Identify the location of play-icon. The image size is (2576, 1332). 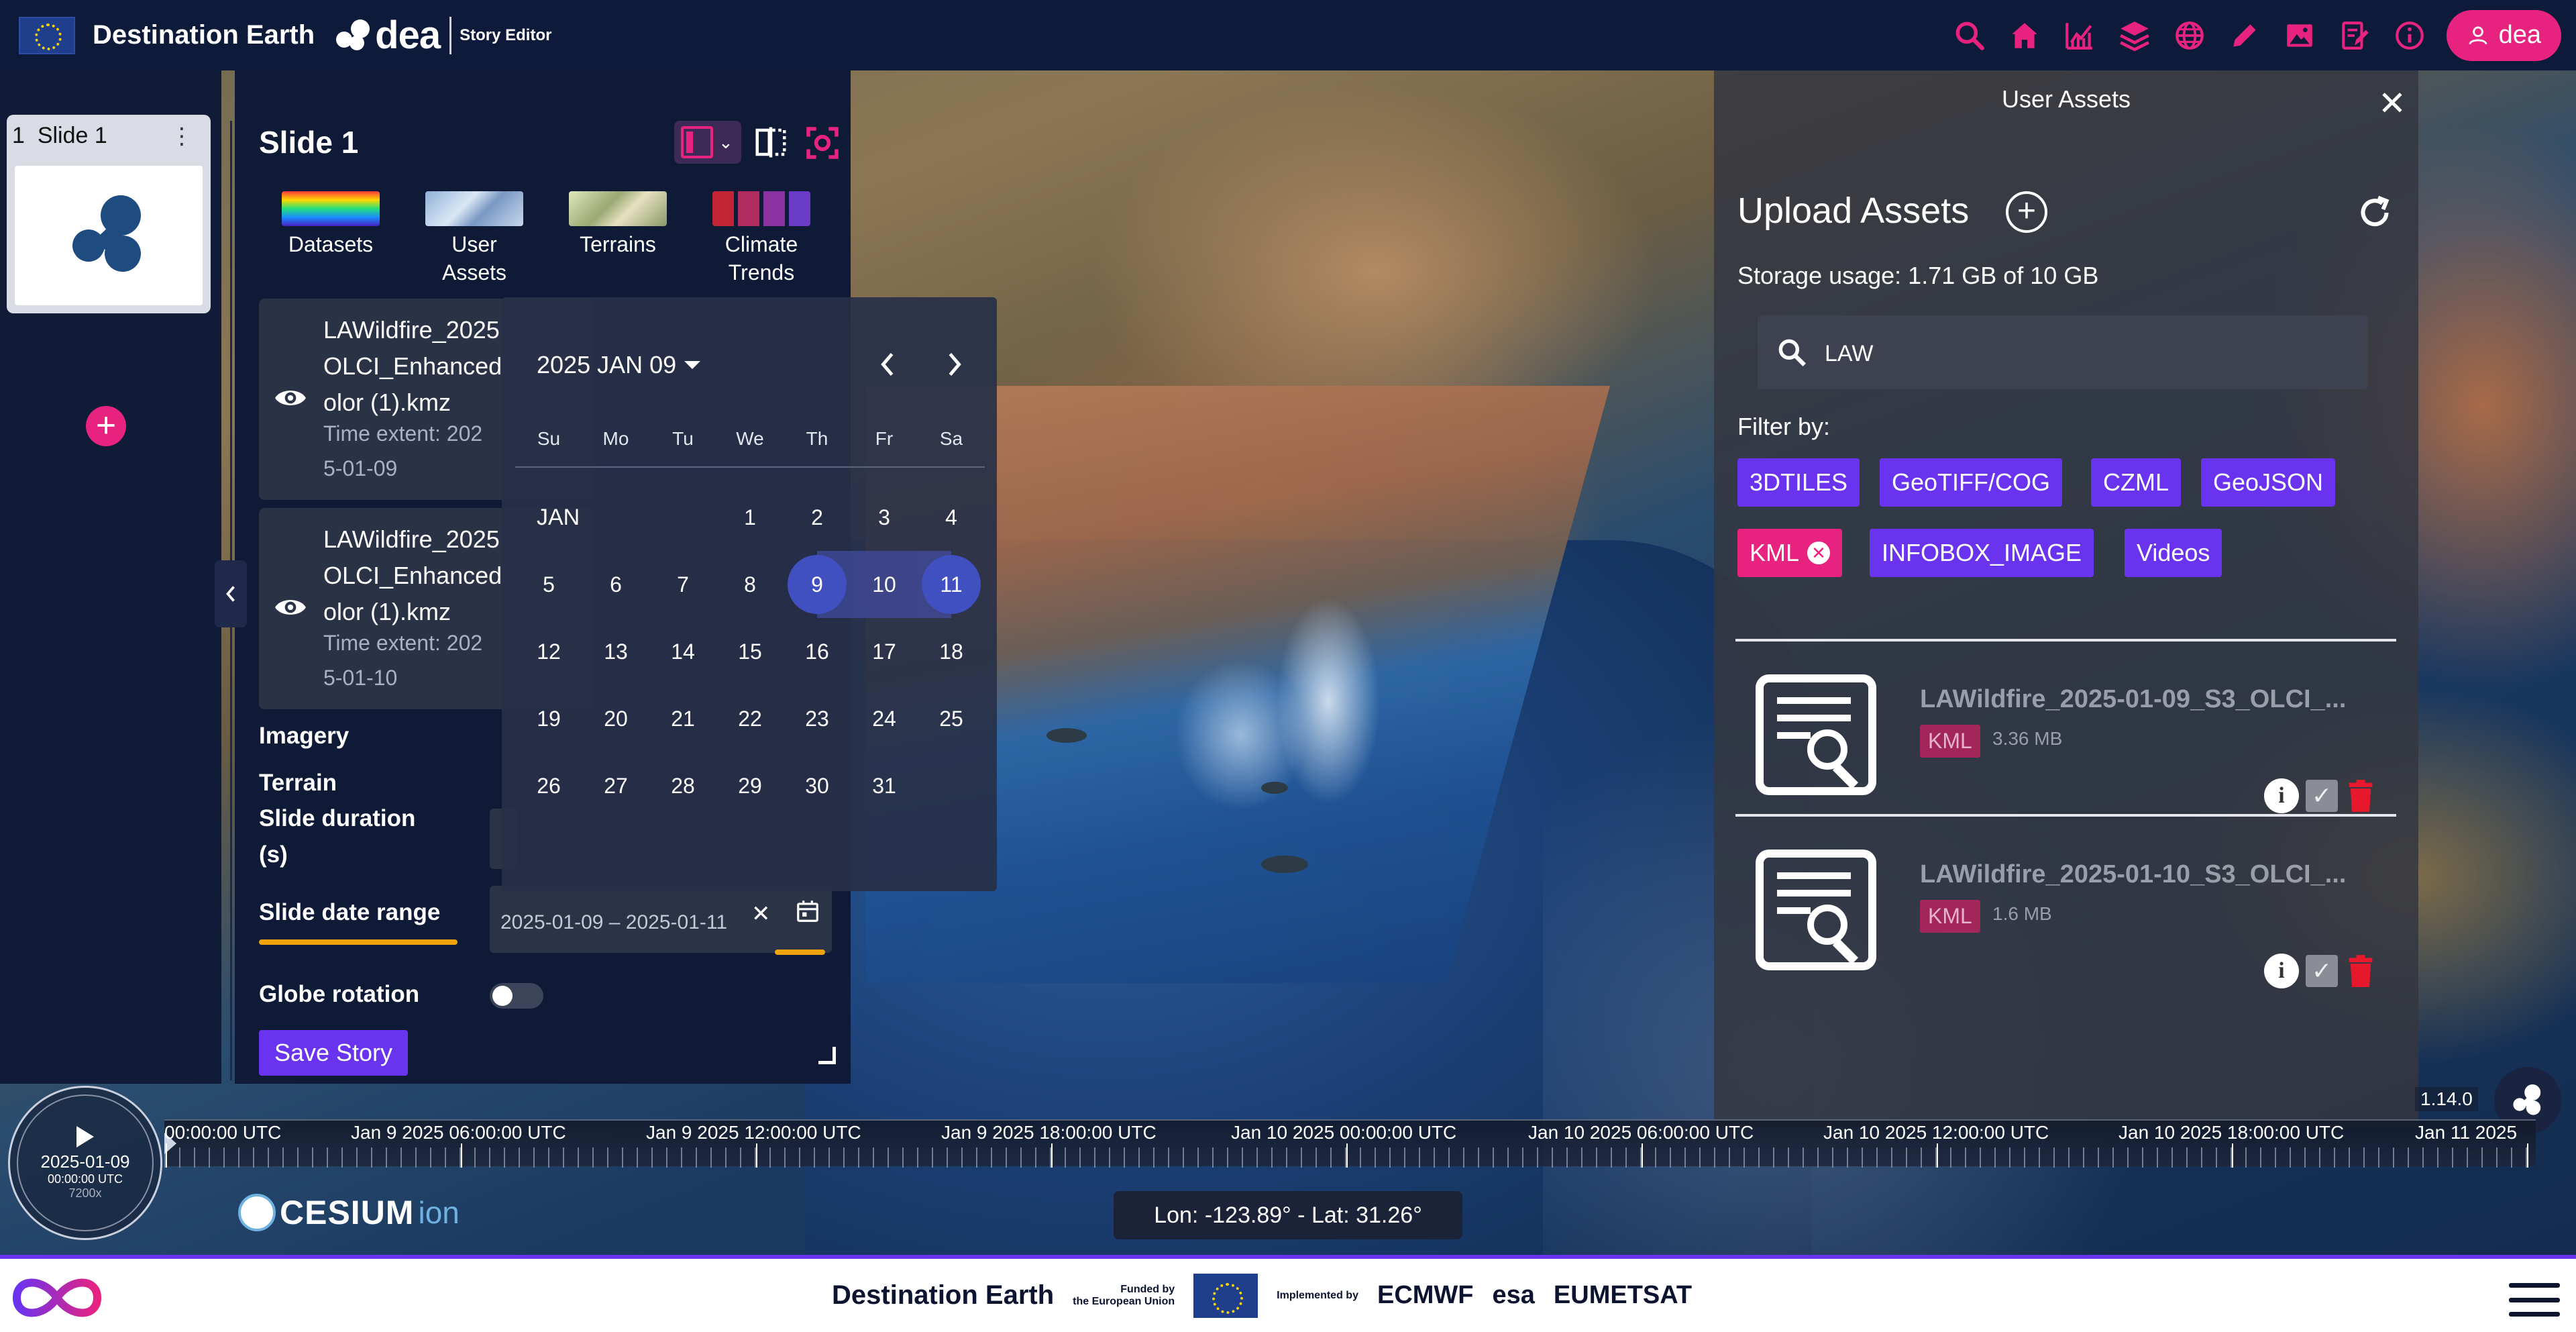
(85, 1136).